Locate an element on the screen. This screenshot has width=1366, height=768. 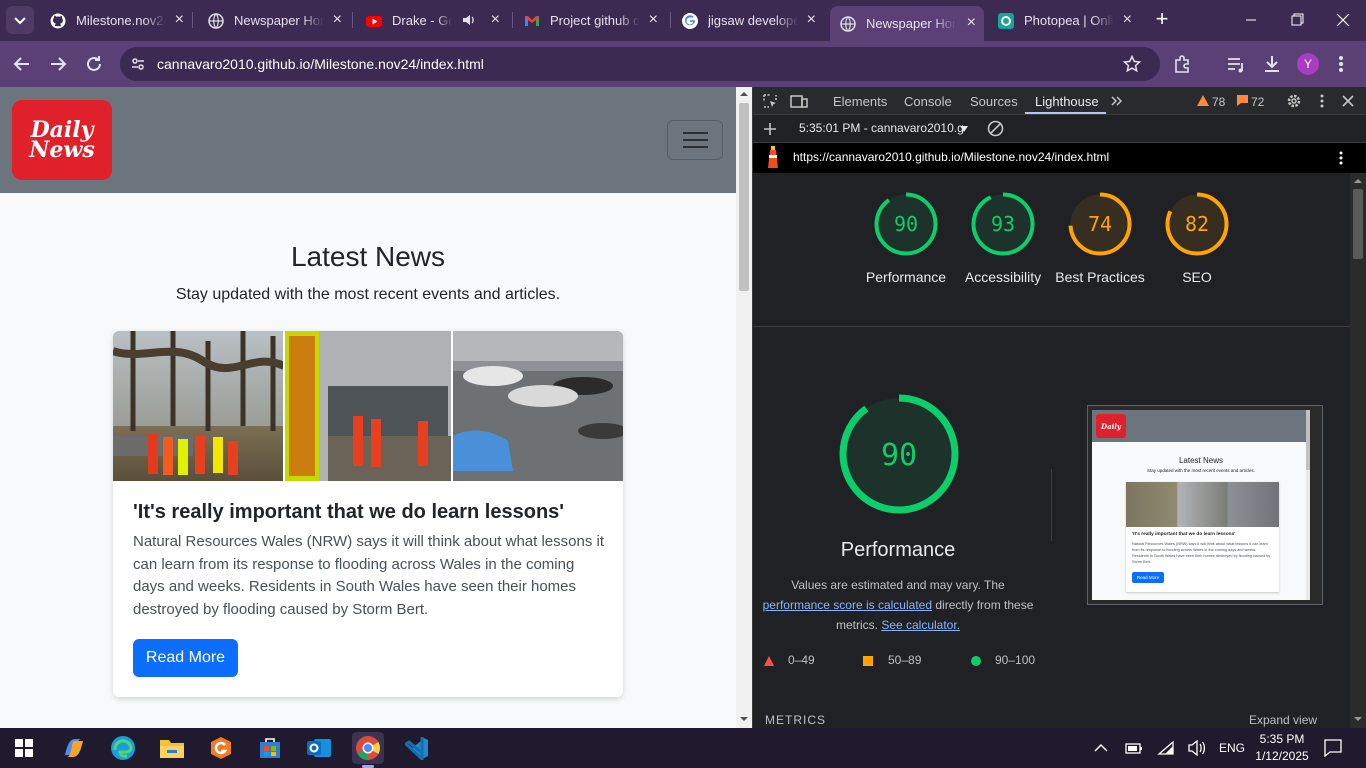
new-tab-button: + is located at coordinates (1162, 20).